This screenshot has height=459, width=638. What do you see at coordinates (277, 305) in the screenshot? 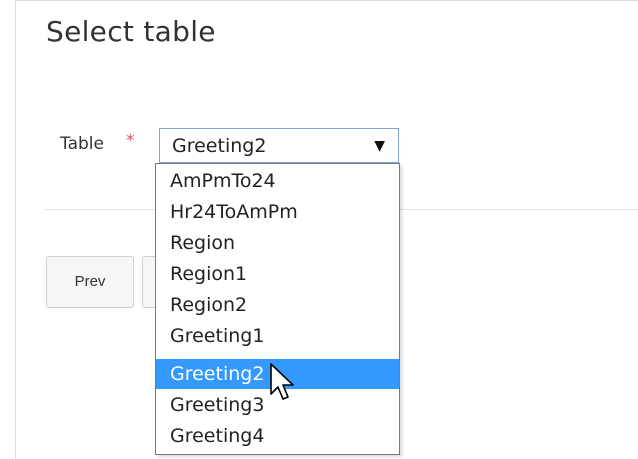
I see `dropdown-option: Region2` at bounding box center [277, 305].